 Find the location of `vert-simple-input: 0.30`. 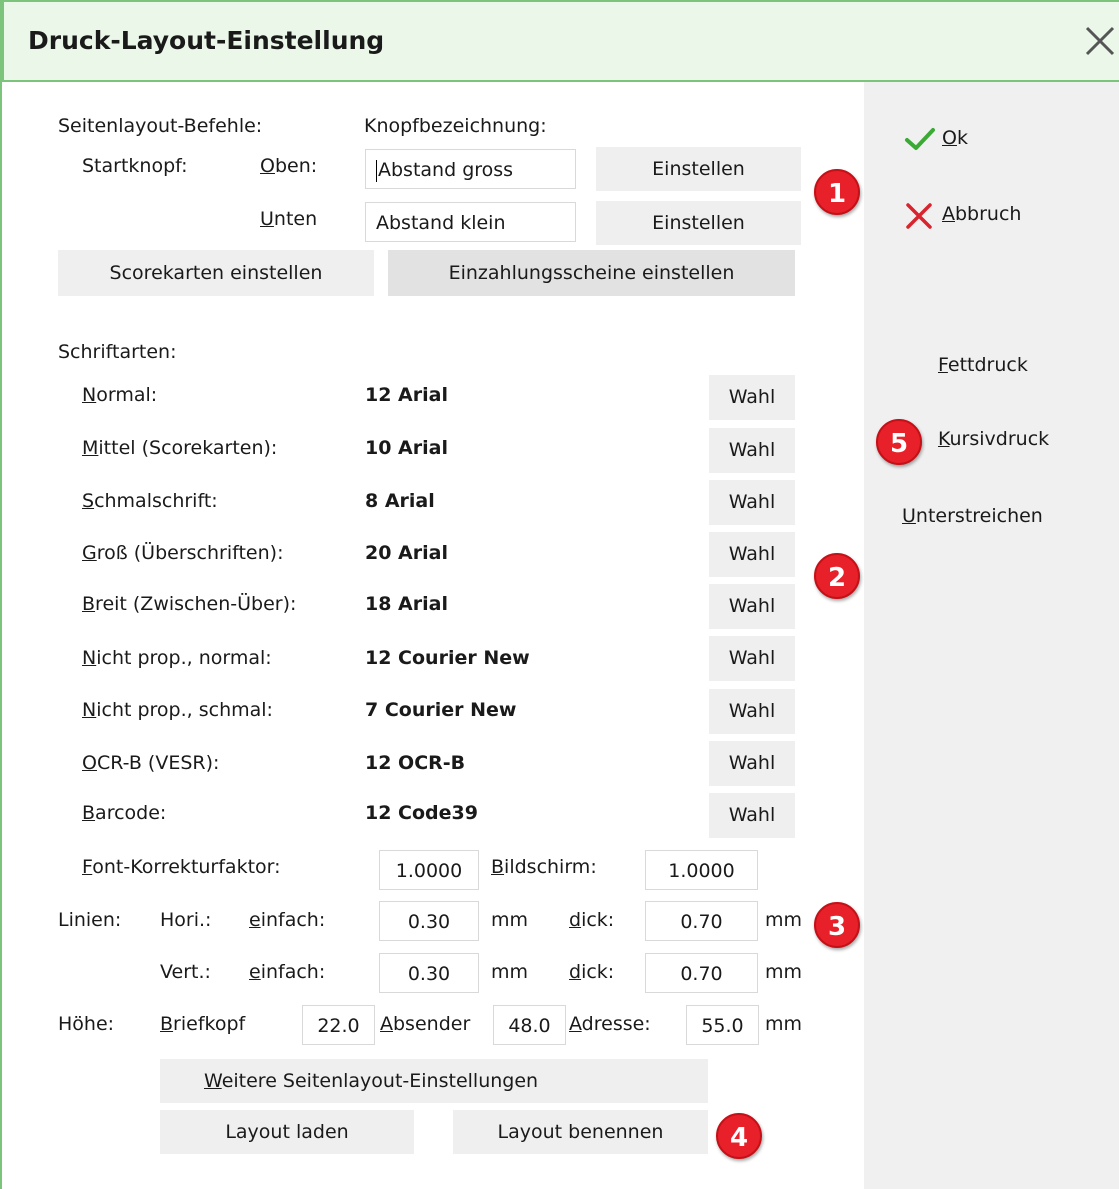

vert-simple-input: 0.30 is located at coordinates (429, 973).